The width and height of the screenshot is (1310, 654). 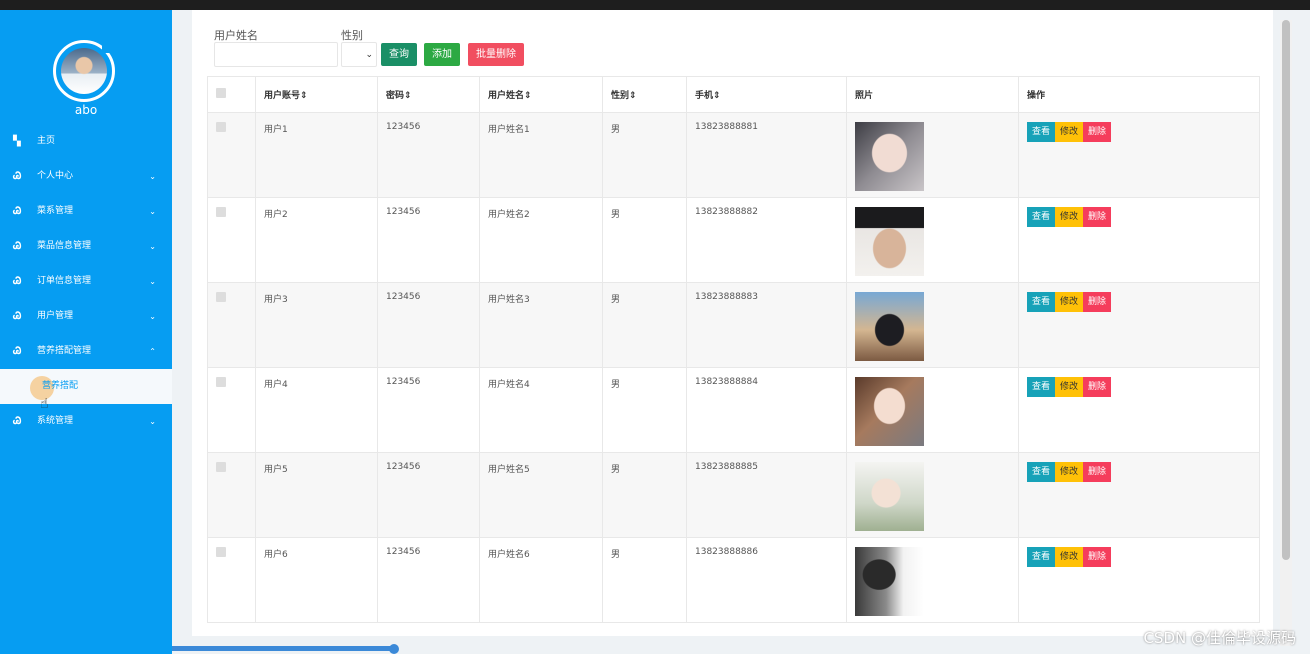 What do you see at coordinates (86, 176) in the screenshot?
I see `sidebar-item-personal-center: Ꮚ 个人中心 ⌄` at bounding box center [86, 176].